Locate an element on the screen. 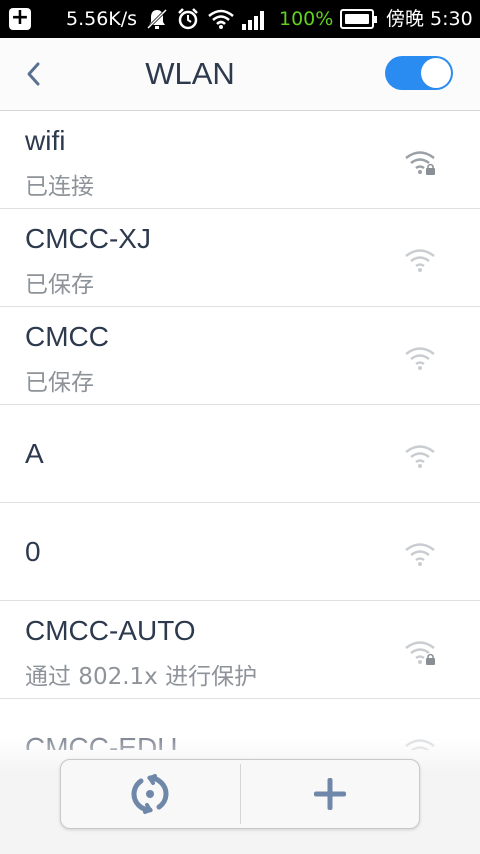 This screenshot has width=480, height=854. network-row: wifi 已连接 is located at coordinates (240, 160).